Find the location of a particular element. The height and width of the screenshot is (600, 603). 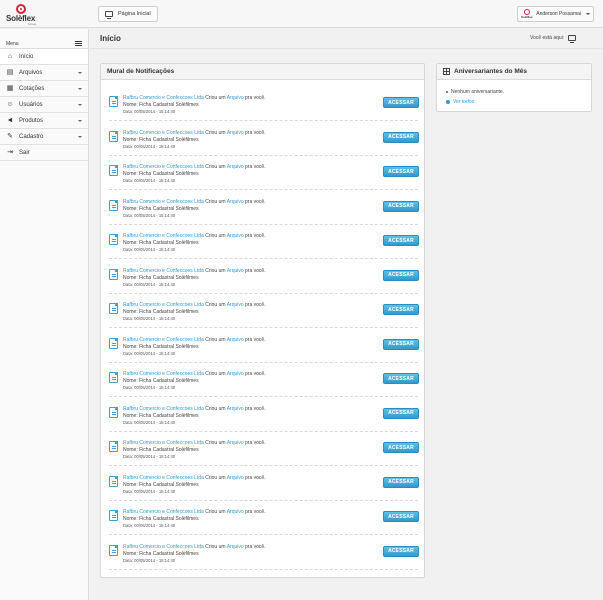

birthdays-empty-text: Nenhum aniversariante. is located at coordinates (478, 92).